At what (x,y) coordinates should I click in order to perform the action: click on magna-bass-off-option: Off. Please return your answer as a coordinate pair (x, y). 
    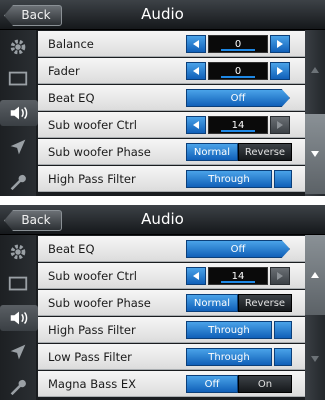
    Looking at the image, I should click on (212, 384).